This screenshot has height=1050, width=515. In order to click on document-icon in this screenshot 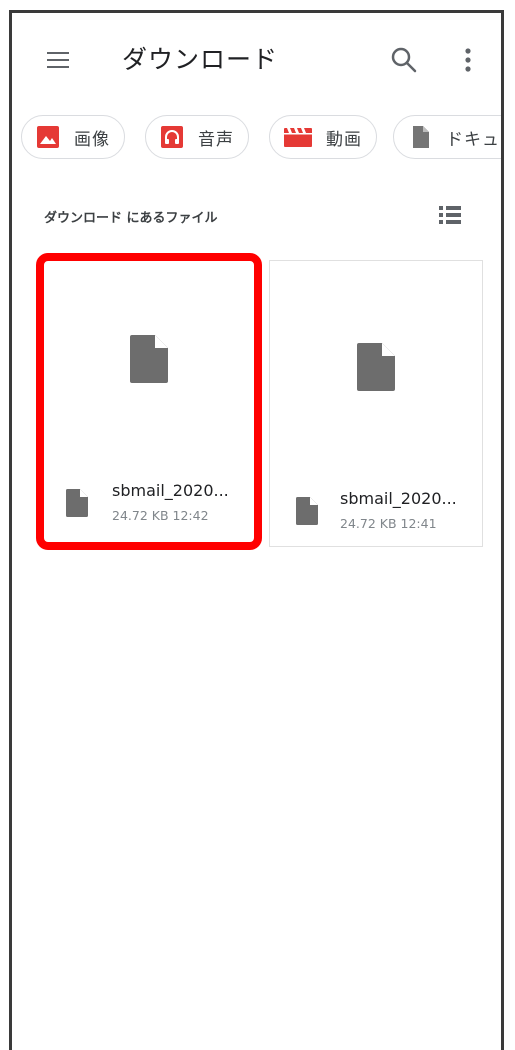, I will do `click(421, 137)`.